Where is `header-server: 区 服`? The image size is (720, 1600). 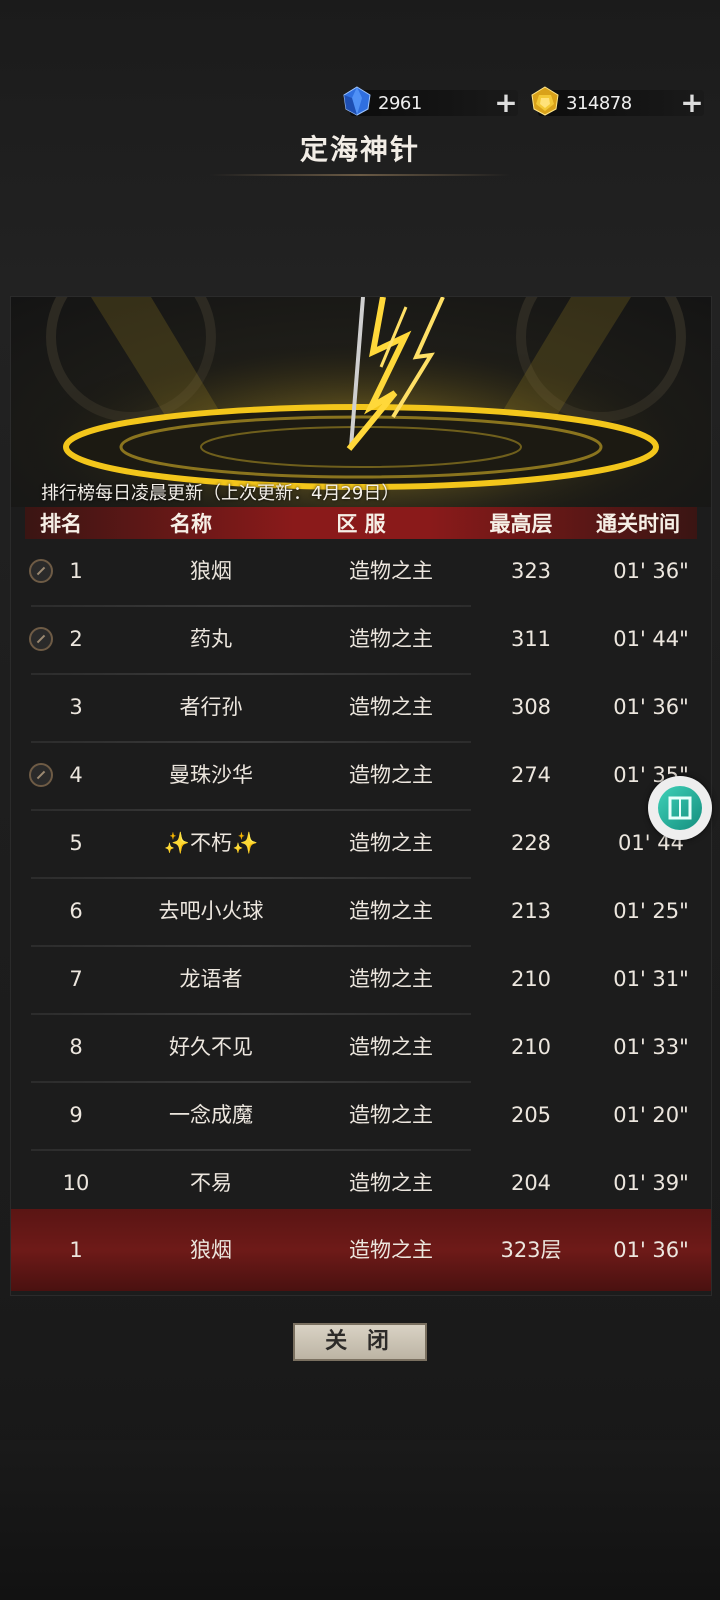
header-server: 区 服 is located at coordinates (361, 524).